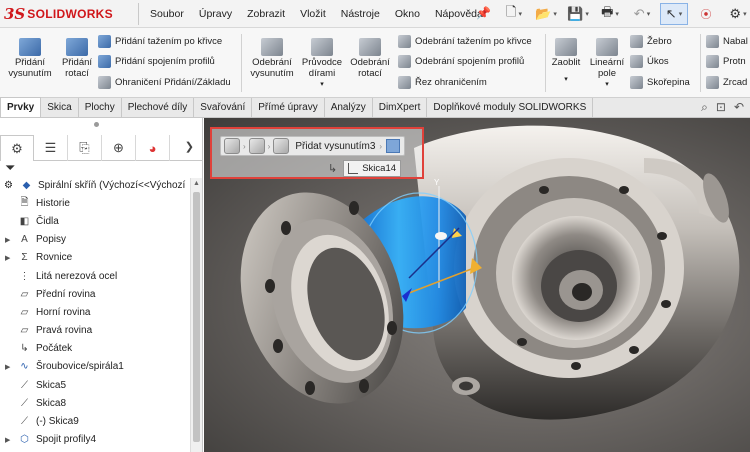 The image size is (750, 452). What do you see at coordinates (372, 168) in the screenshot?
I see `breadcrumb-sketch-chip: Skica14` at bounding box center [372, 168].